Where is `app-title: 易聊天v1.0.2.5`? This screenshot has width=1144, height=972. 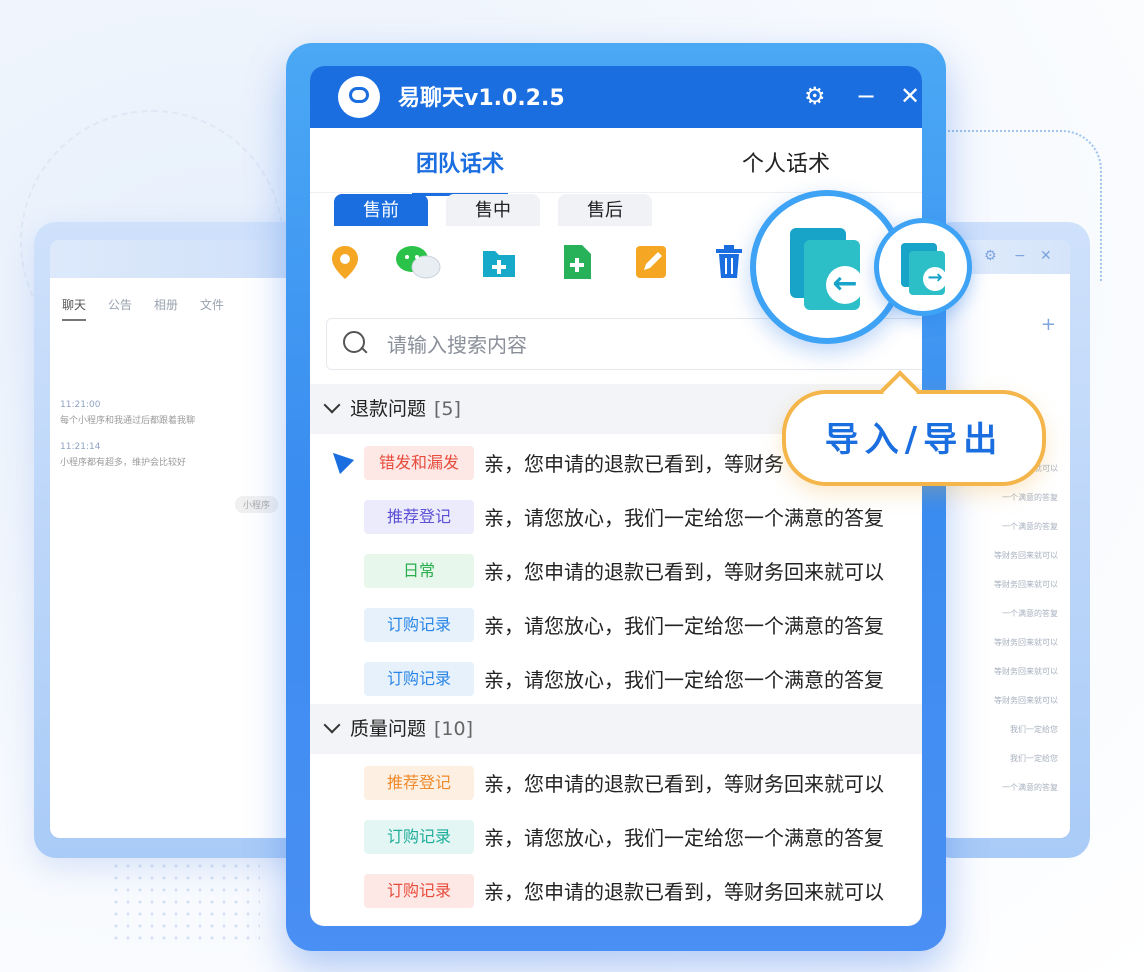
app-title: 易聊天v1.0.2.5 is located at coordinates (481, 98).